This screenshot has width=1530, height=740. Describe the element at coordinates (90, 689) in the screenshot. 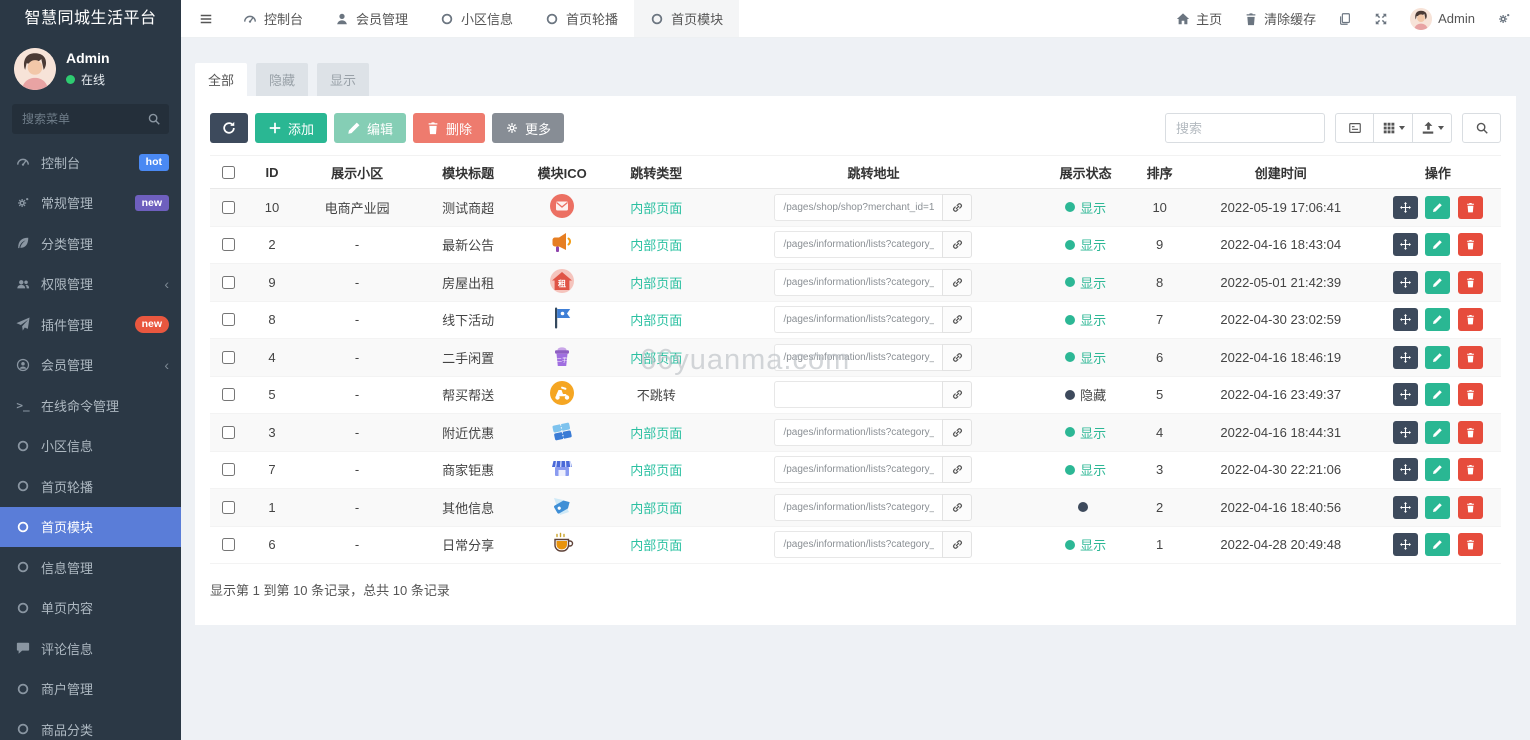

I see `sidebar-item-商户管理: 商户管理` at that location.